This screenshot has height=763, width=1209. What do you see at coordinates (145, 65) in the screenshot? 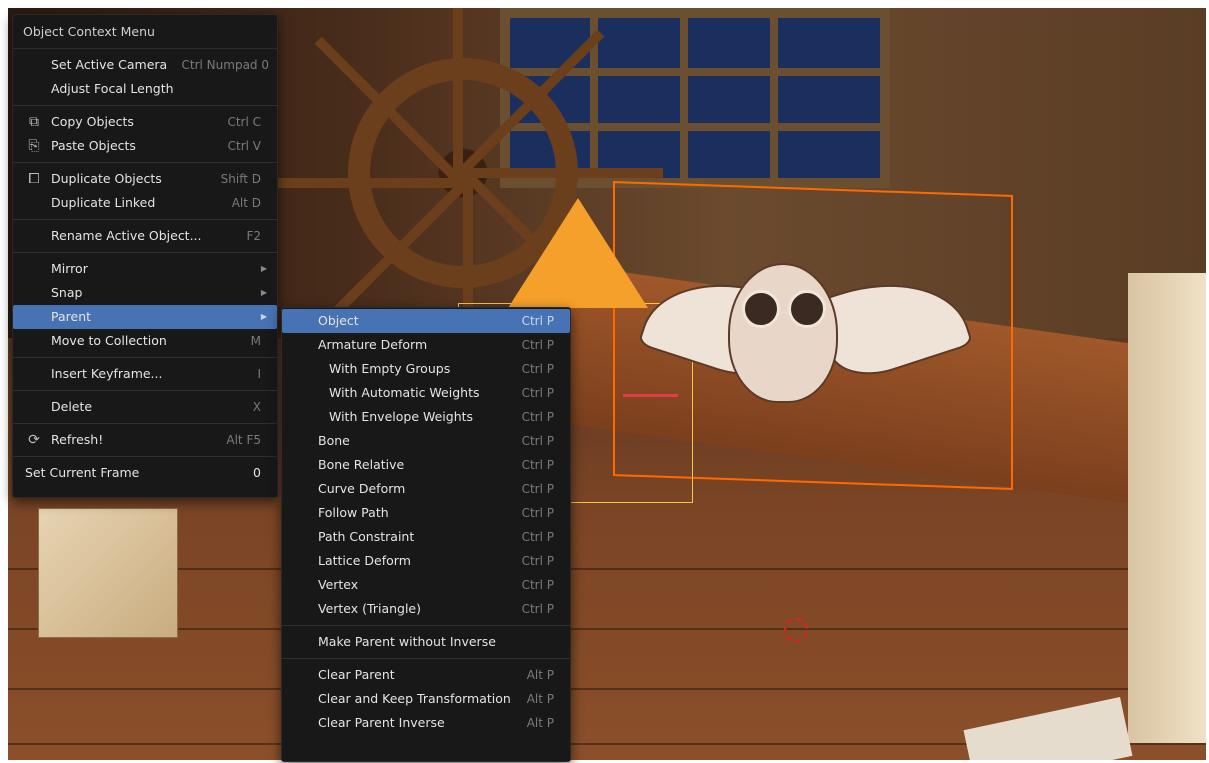
I see `set-active-camera-item: Set Active Camera Ctrl Numpad 0` at bounding box center [145, 65].